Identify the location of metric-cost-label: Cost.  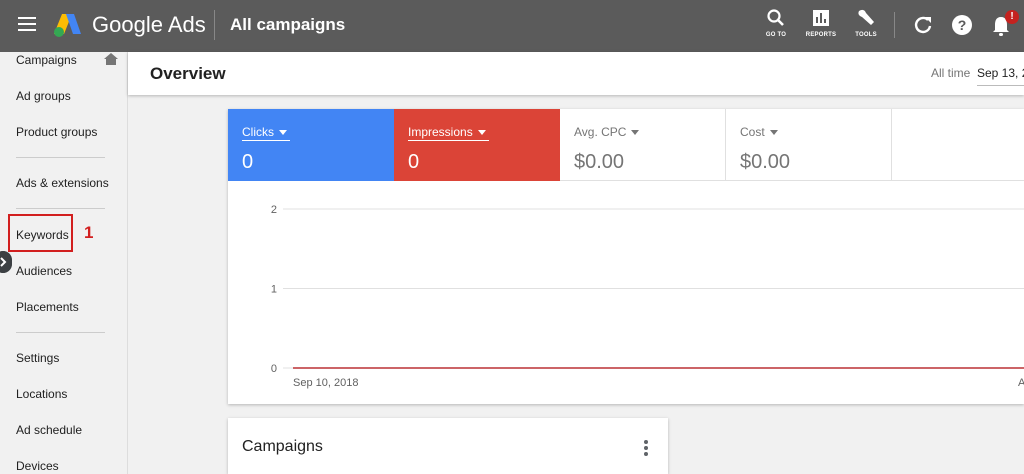
(759, 132).